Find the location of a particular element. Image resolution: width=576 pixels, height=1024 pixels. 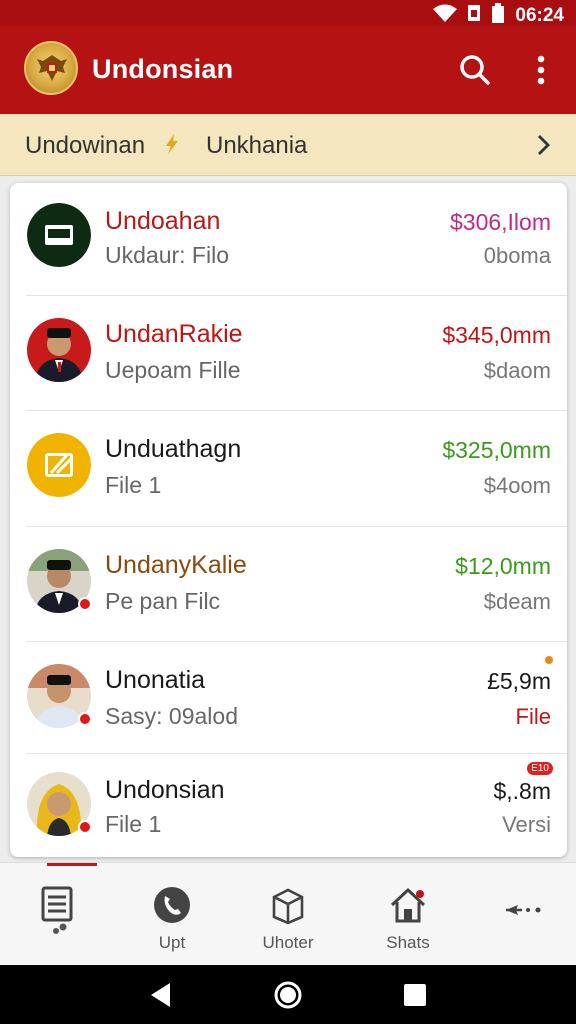

home-circle-icon is located at coordinates (288, 995).